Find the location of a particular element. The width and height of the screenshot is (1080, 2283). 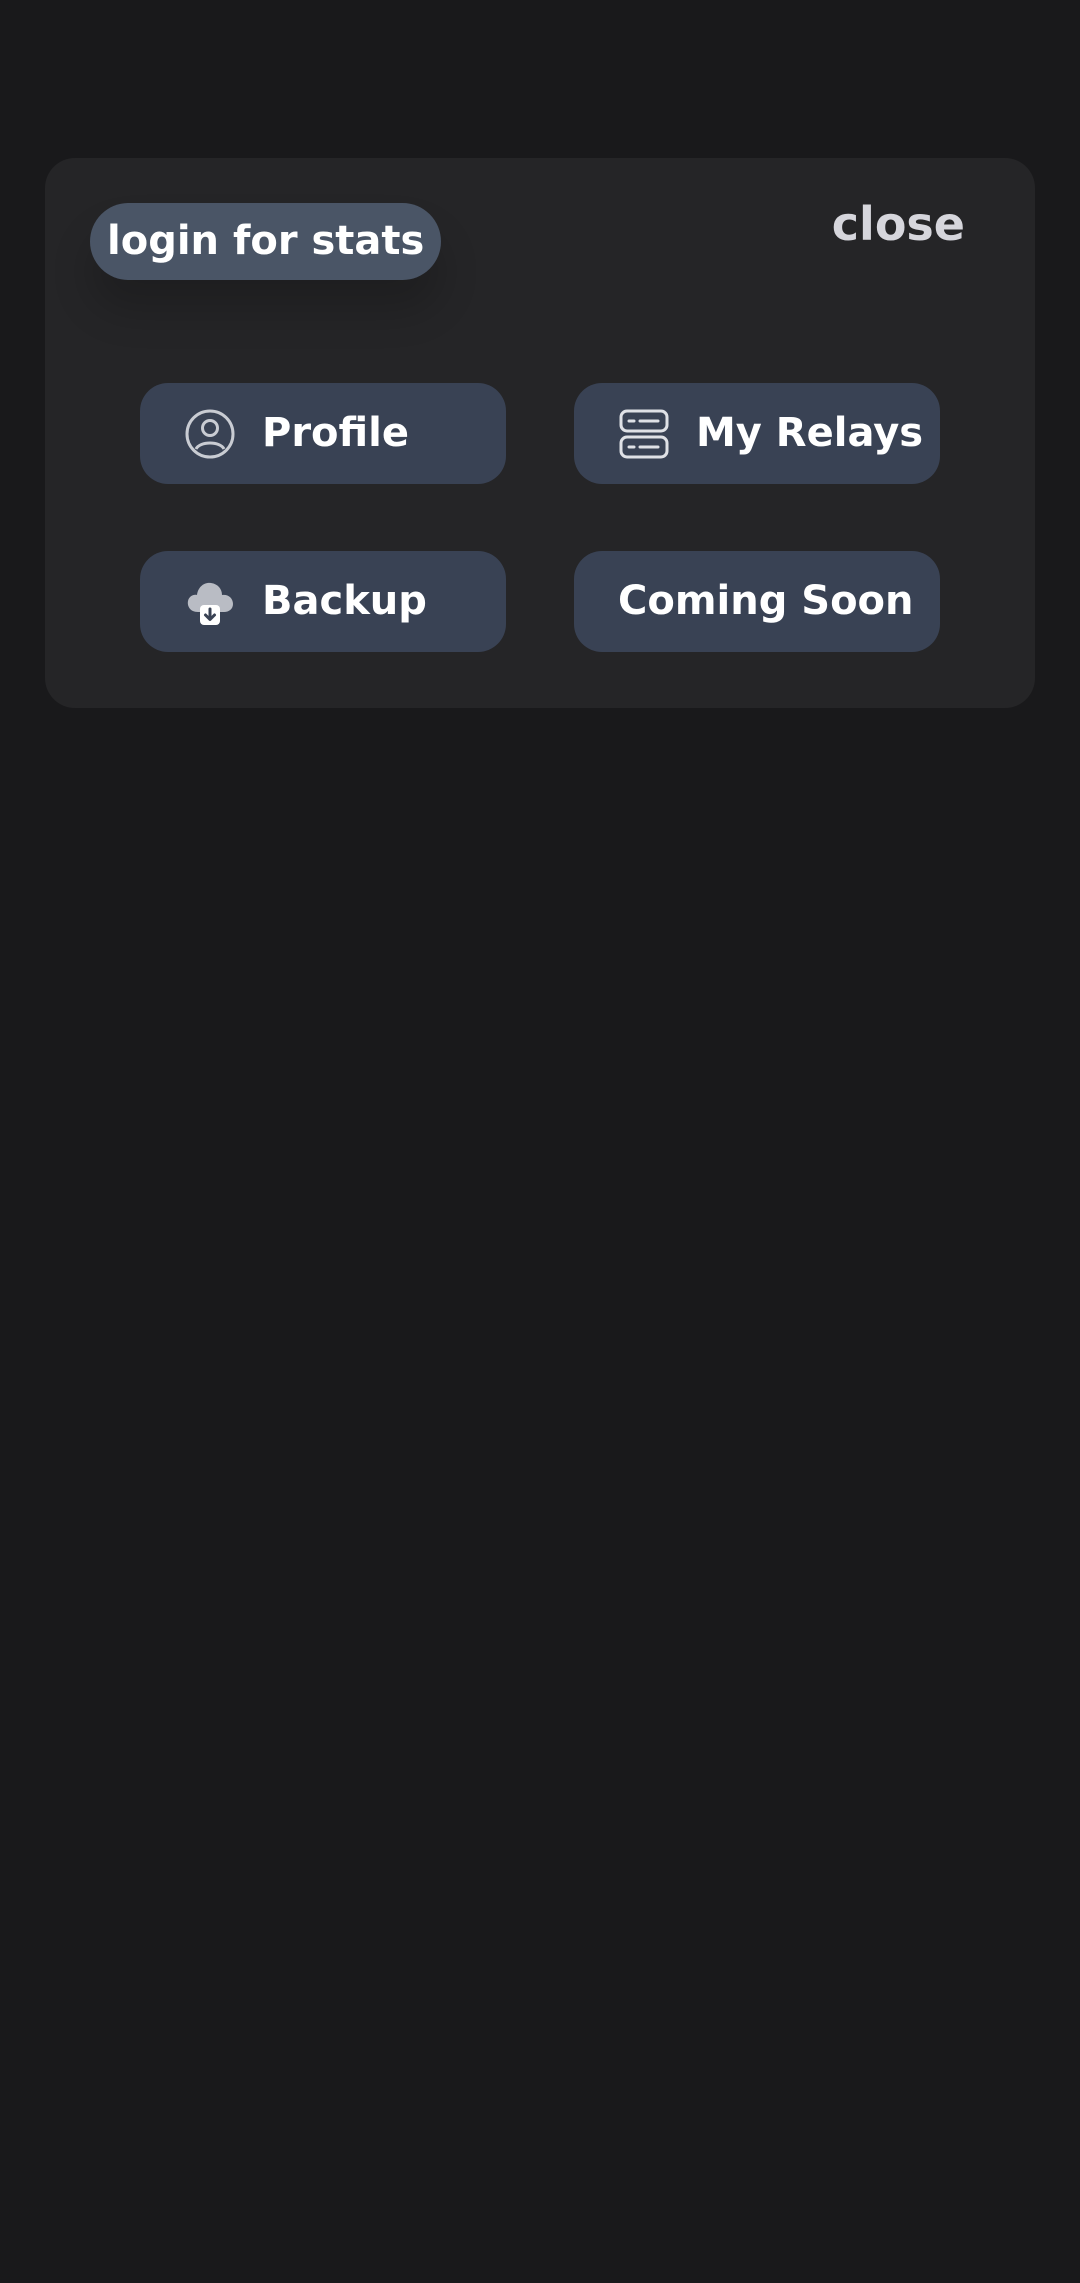

backup-button: Backup is located at coordinates (323, 601).